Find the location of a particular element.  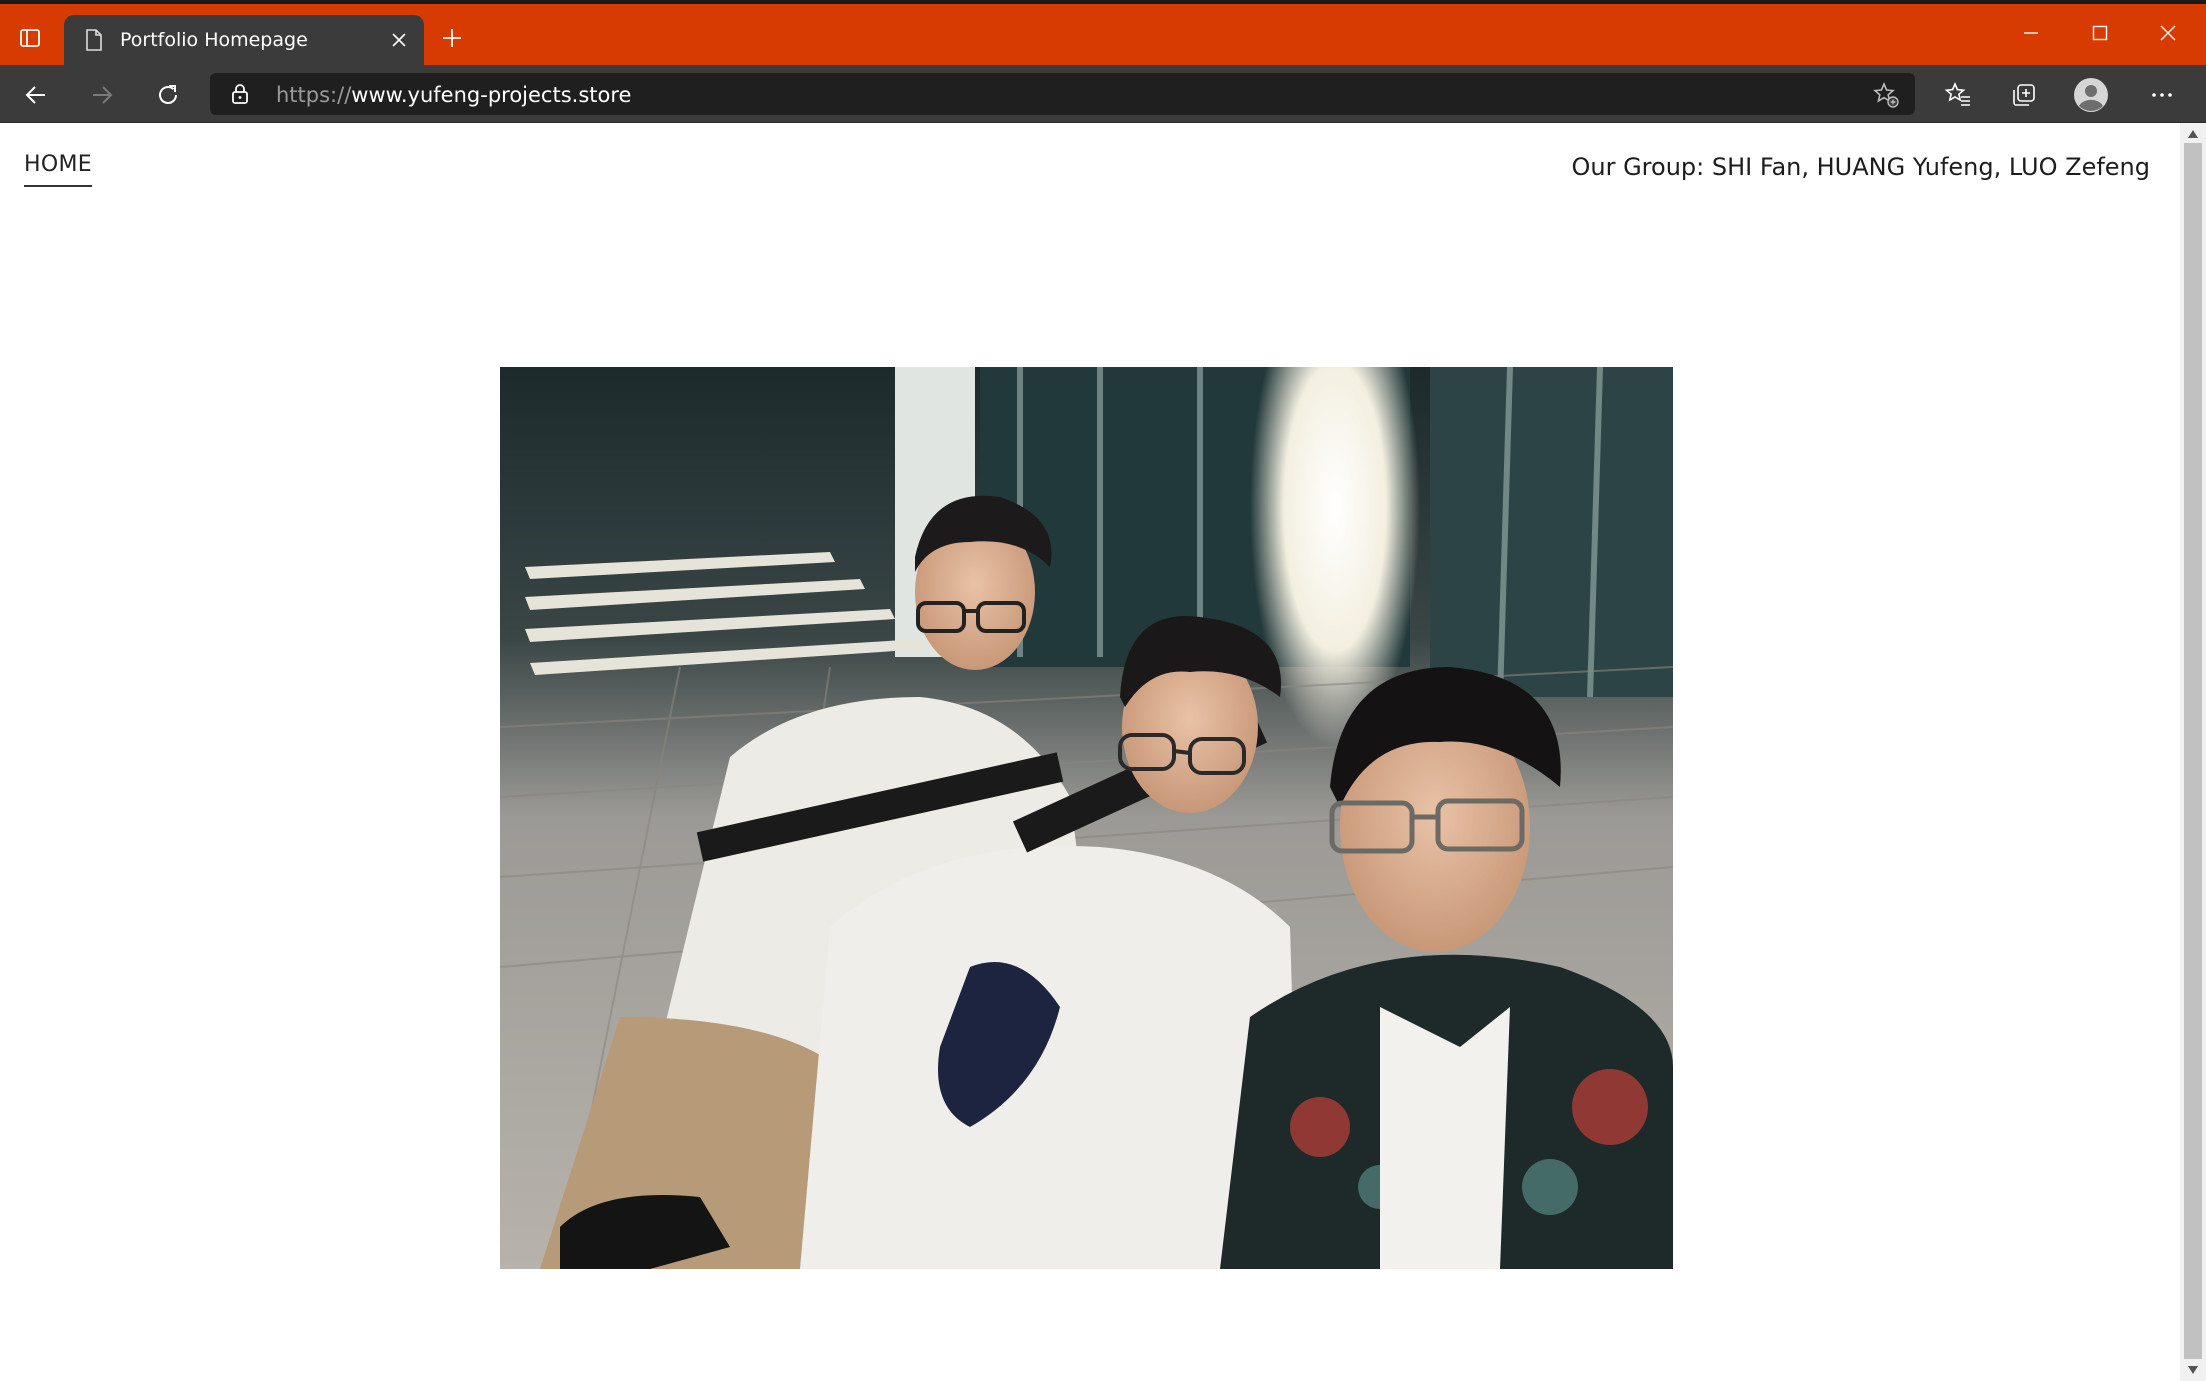

active-tab: Portfolio Homepage is located at coordinates (244, 40).